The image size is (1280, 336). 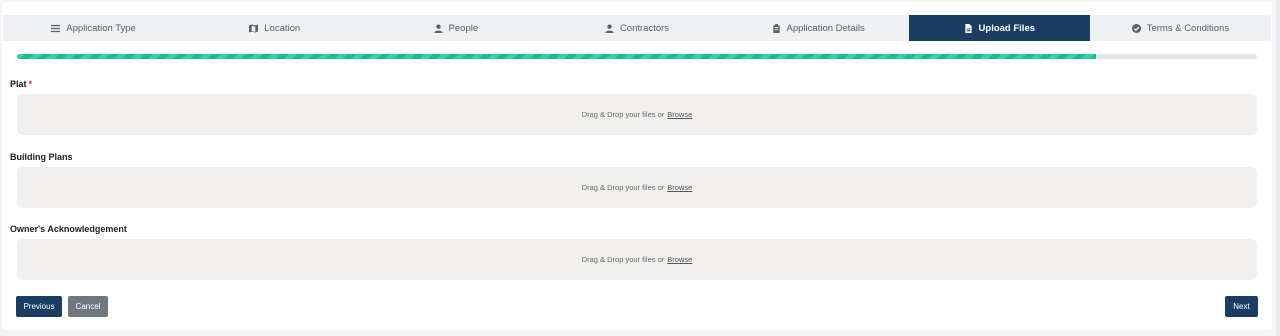 I want to click on tab-terms-conditions: Terms & Conditions, so click(x=1180, y=28).